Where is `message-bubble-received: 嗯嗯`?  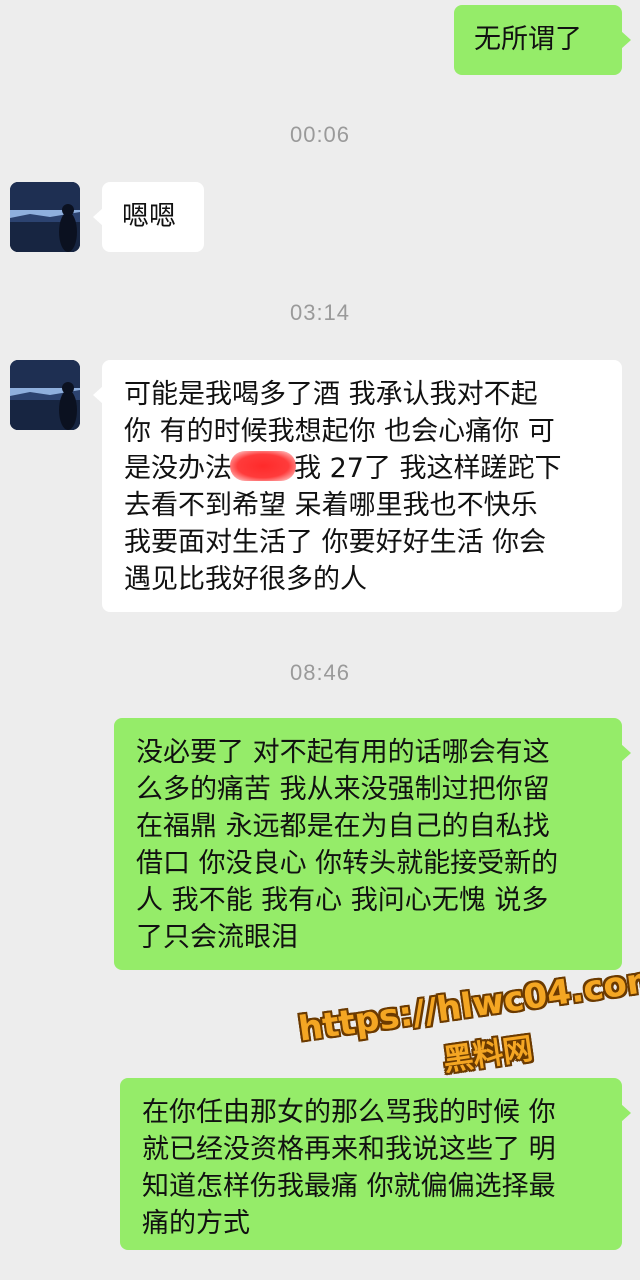 message-bubble-received: 嗯嗯 is located at coordinates (148, 217).